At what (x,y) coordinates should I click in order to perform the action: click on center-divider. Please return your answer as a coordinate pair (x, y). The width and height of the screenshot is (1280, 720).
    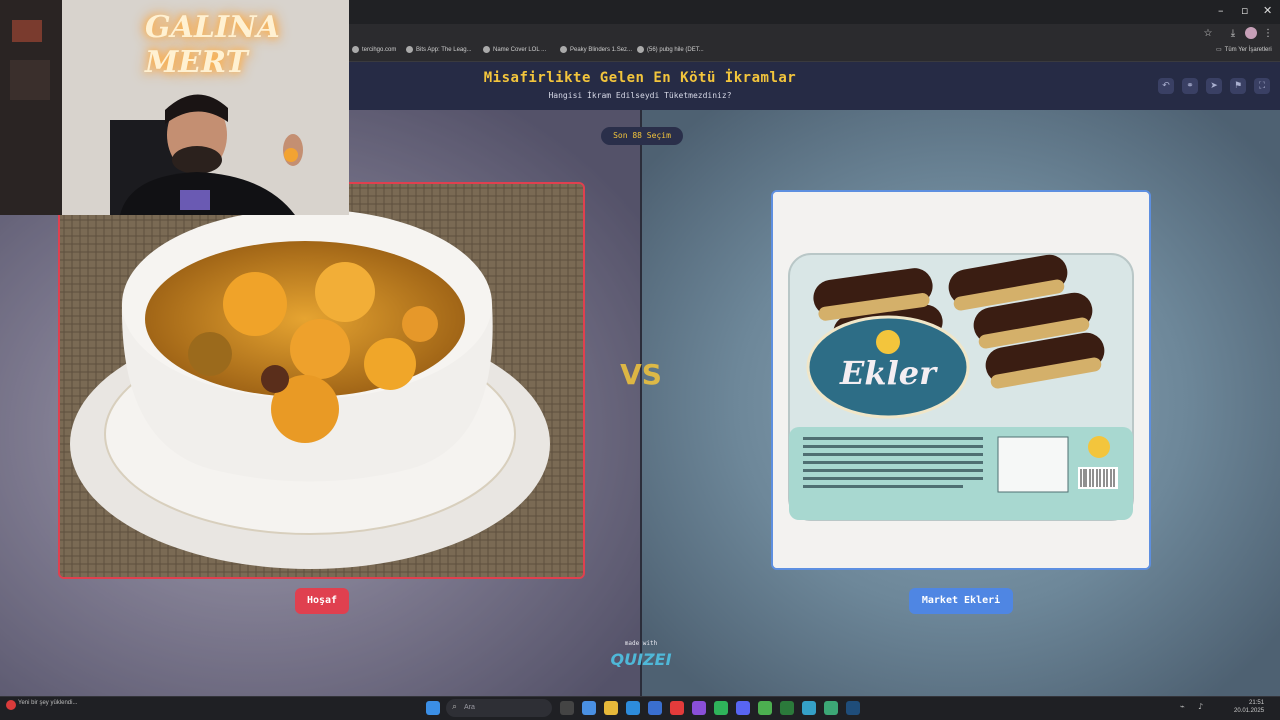
    Looking at the image, I should click on (641, 403).